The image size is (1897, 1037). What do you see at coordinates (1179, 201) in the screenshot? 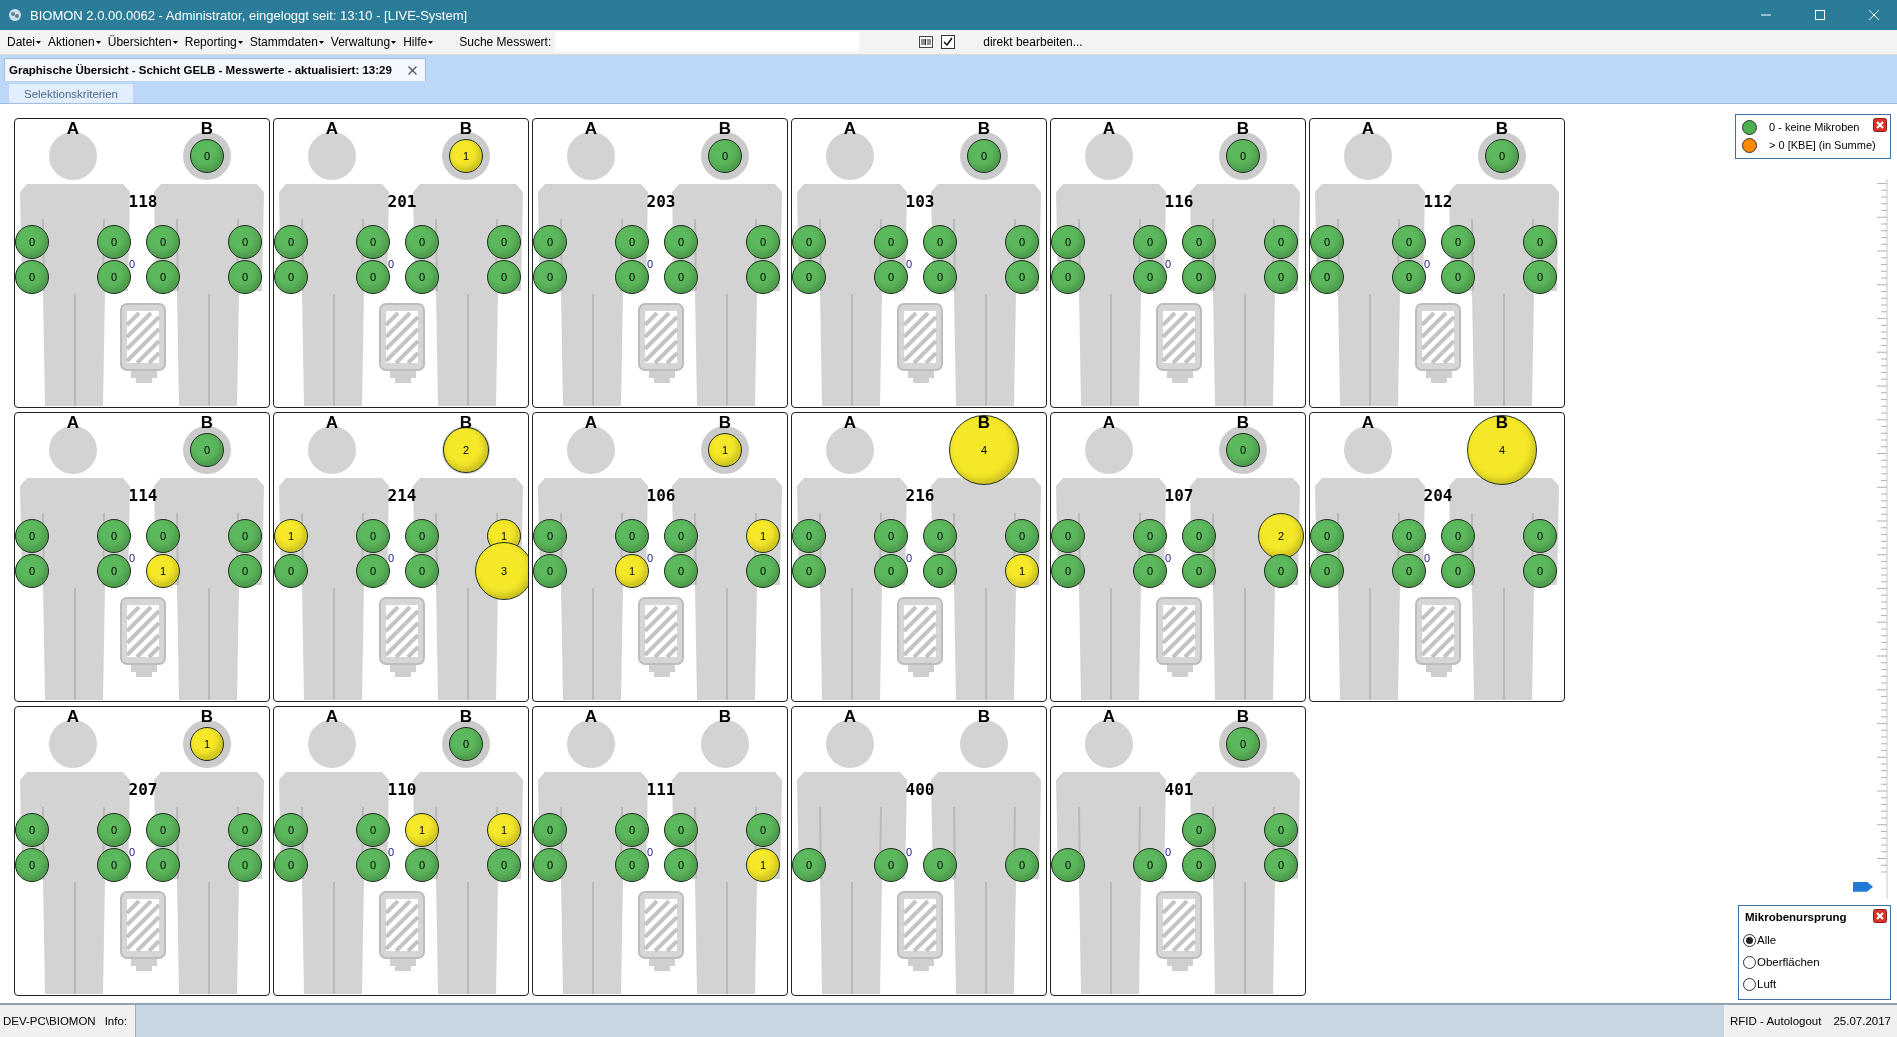
I see `room-number: 116` at bounding box center [1179, 201].